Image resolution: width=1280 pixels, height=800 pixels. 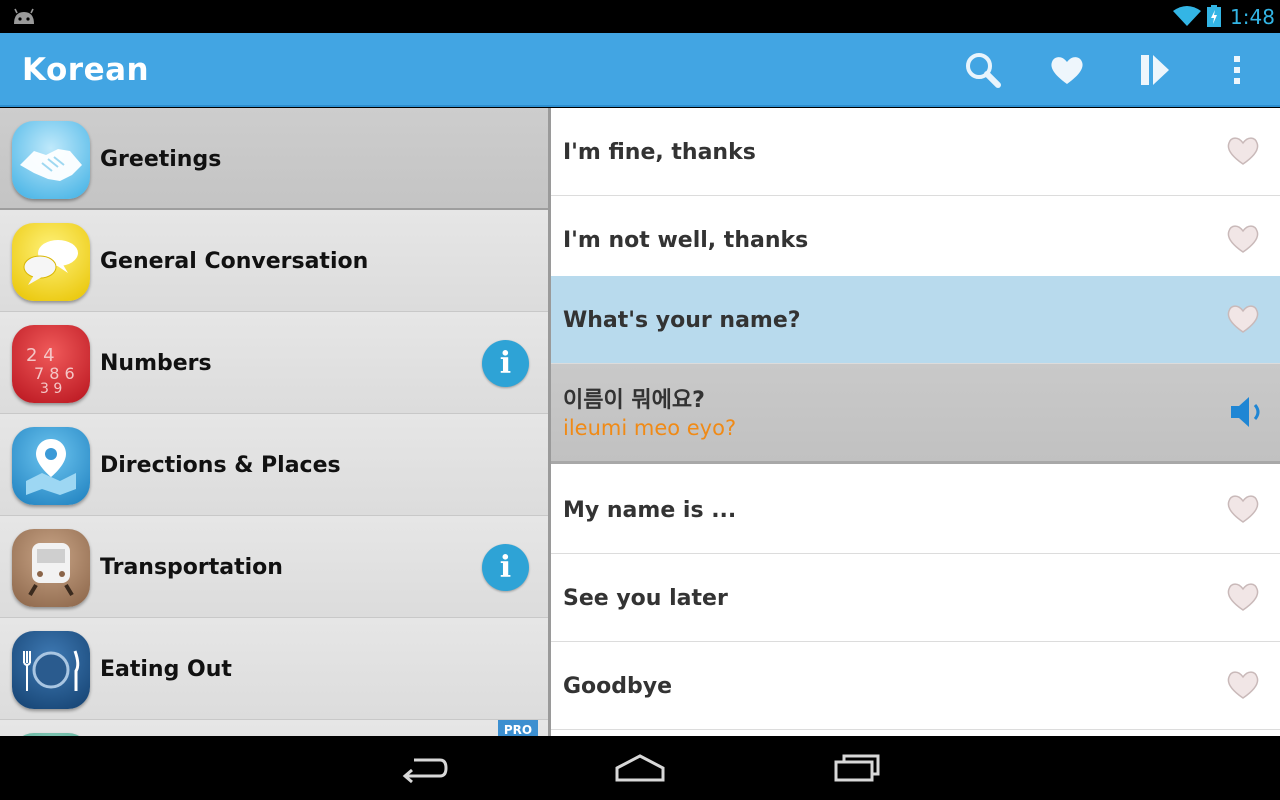 What do you see at coordinates (220, 465) in the screenshot?
I see `category-label: Directions & Places` at bounding box center [220, 465].